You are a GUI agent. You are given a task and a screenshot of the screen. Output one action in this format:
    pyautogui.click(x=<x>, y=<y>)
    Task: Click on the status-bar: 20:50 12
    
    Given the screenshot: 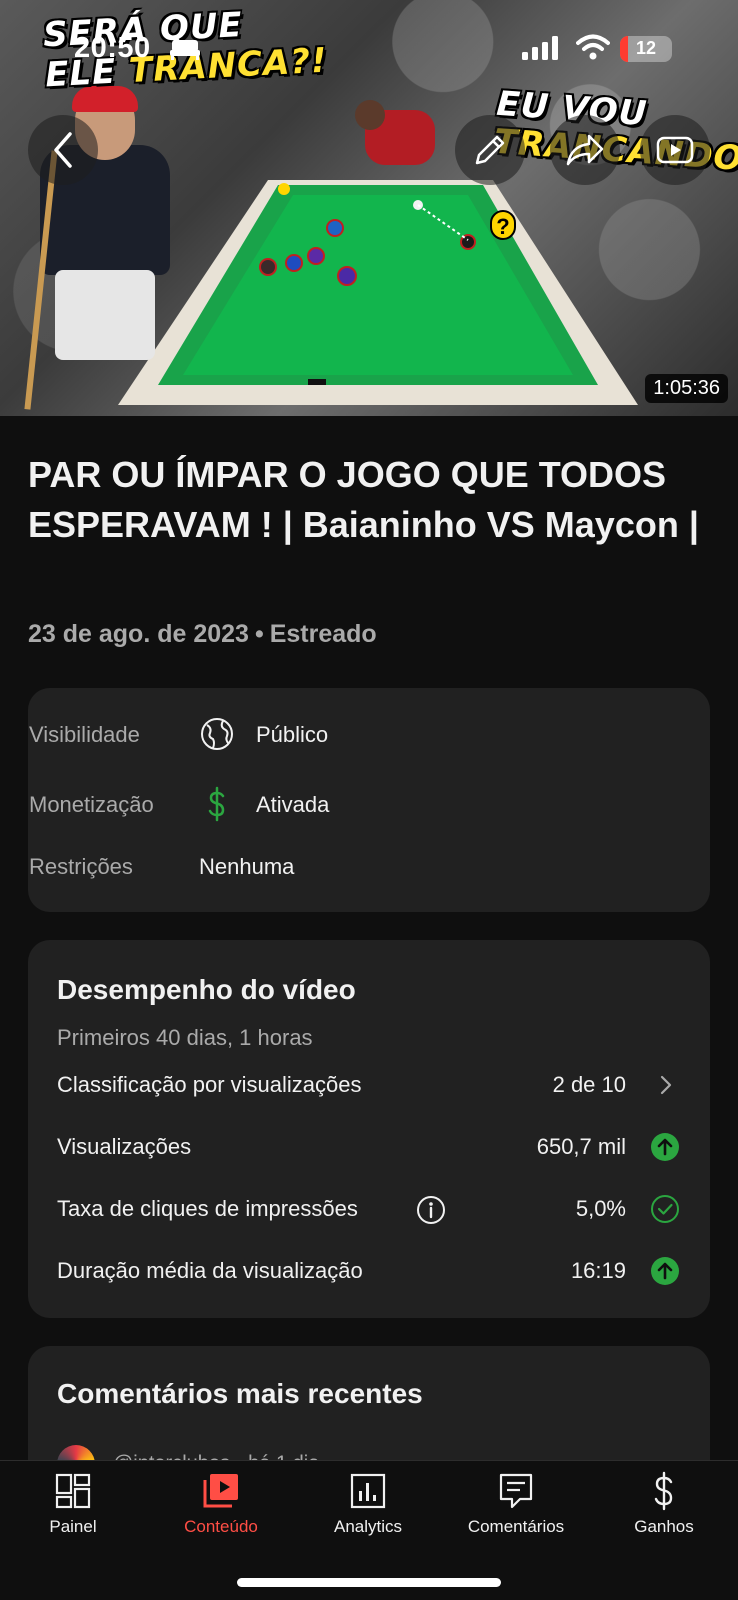 What is the action you would take?
    pyautogui.click(x=369, y=50)
    